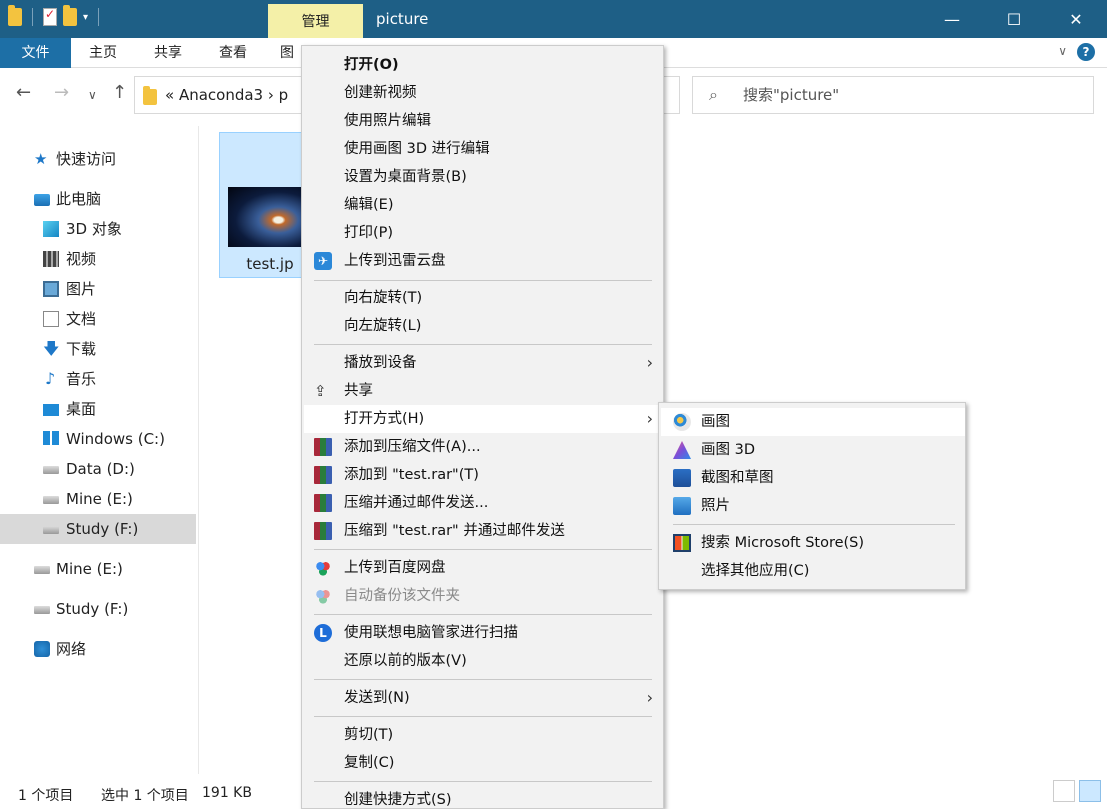 The width and height of the screenshot is (1107, 809). I want to click on search-input: 搜索"picture", so click(791, 95).